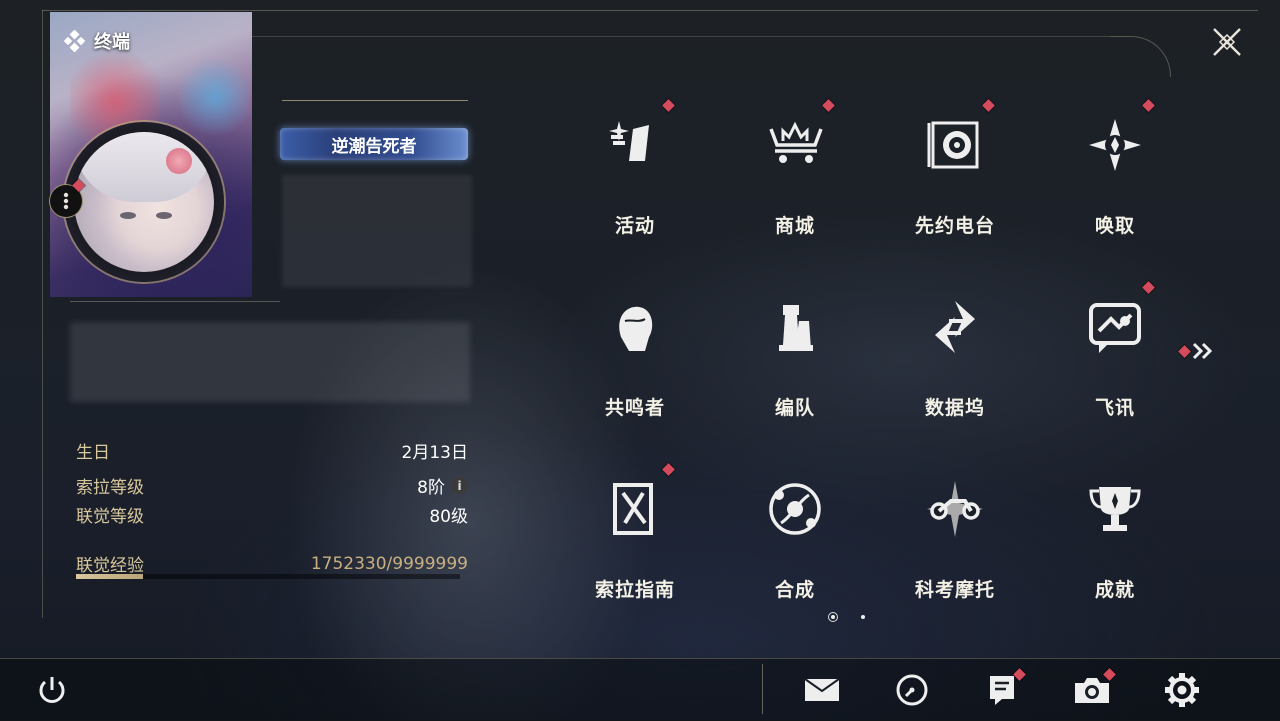  Describe the element at coordinates (1115, 327) in the screenshot. I see `chat-bubble-icon` at that location.